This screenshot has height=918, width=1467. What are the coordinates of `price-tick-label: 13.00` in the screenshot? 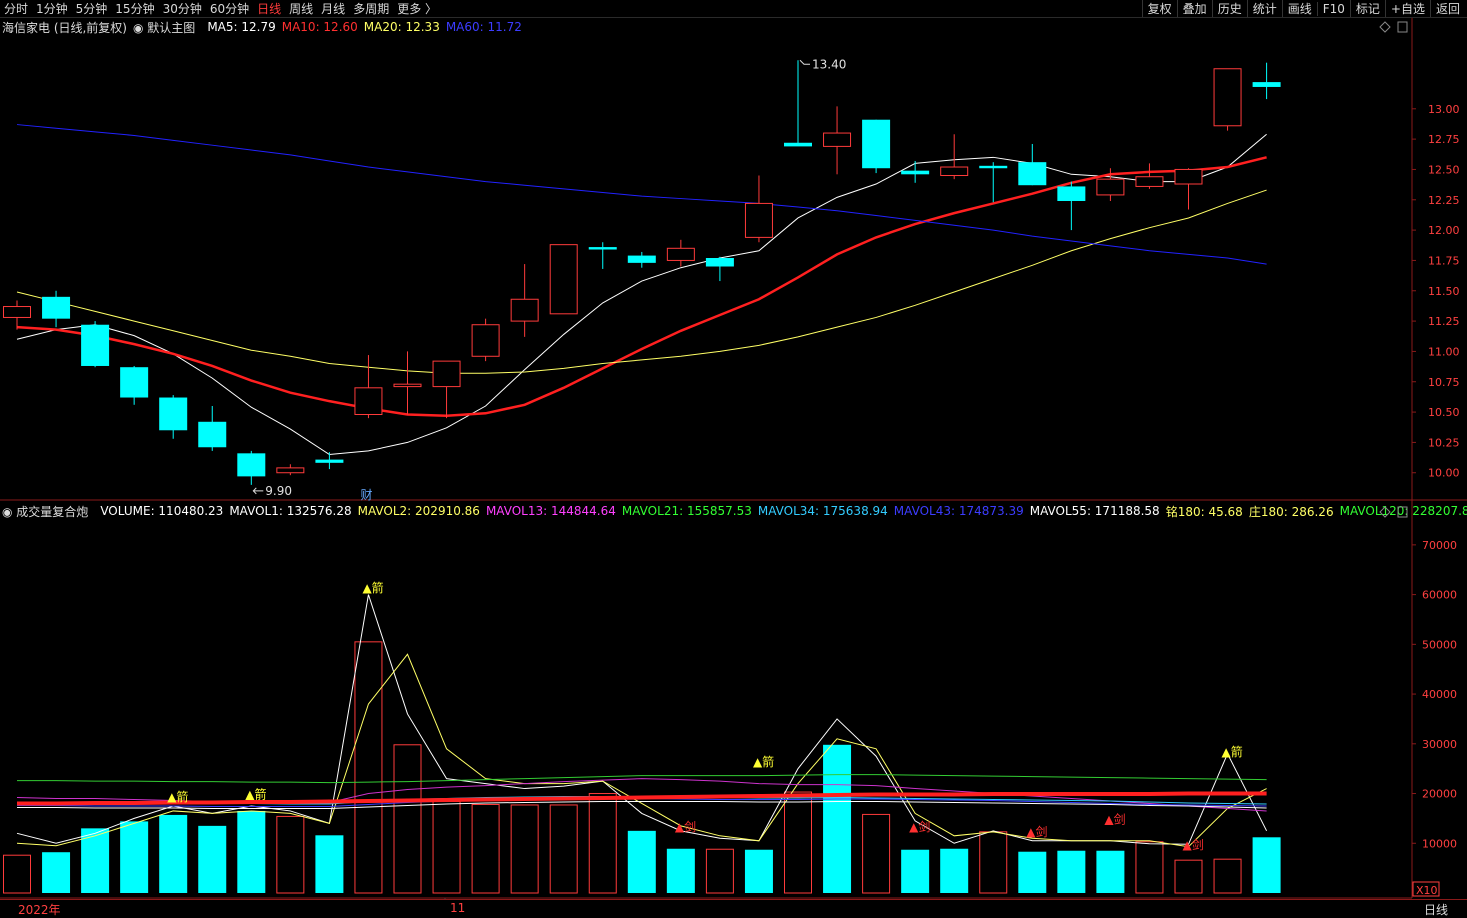 It's located at (1444, 109).